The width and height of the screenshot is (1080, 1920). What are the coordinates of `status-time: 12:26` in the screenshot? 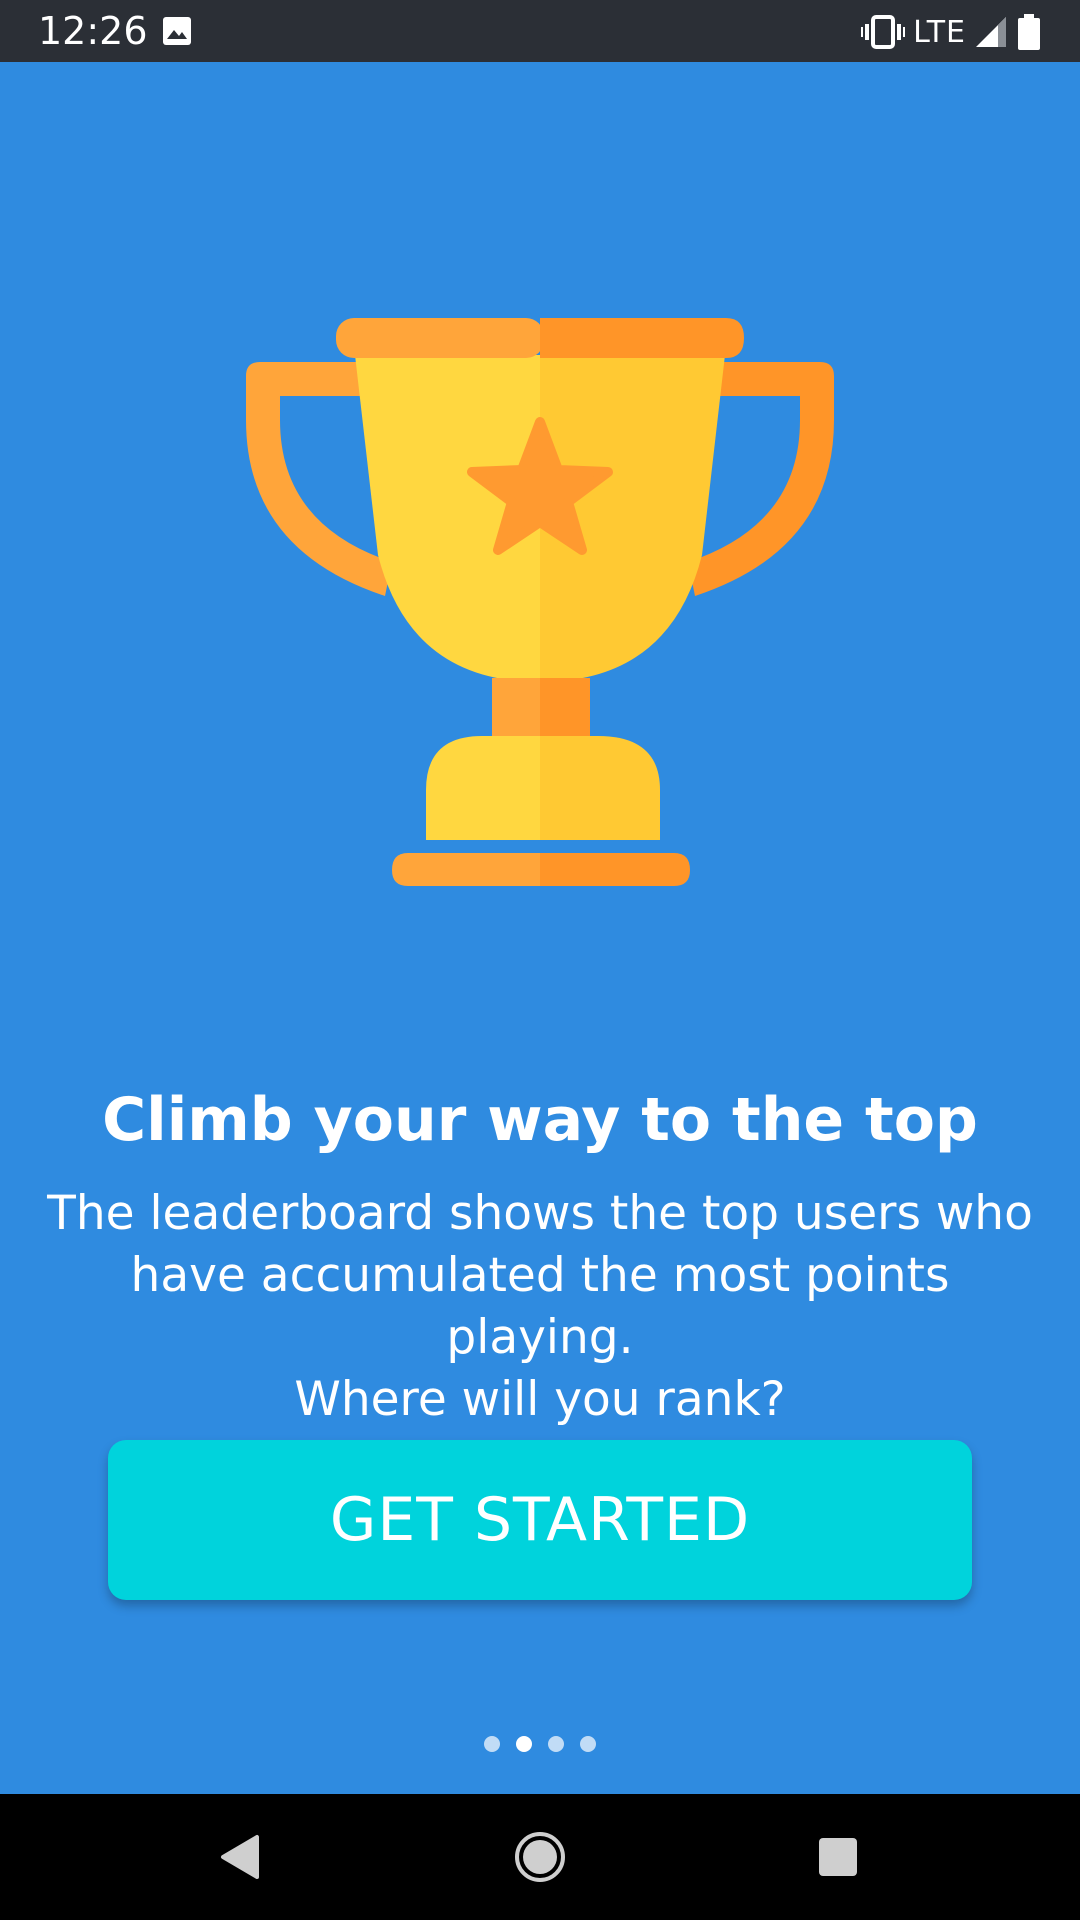 It's located at (93, 31).